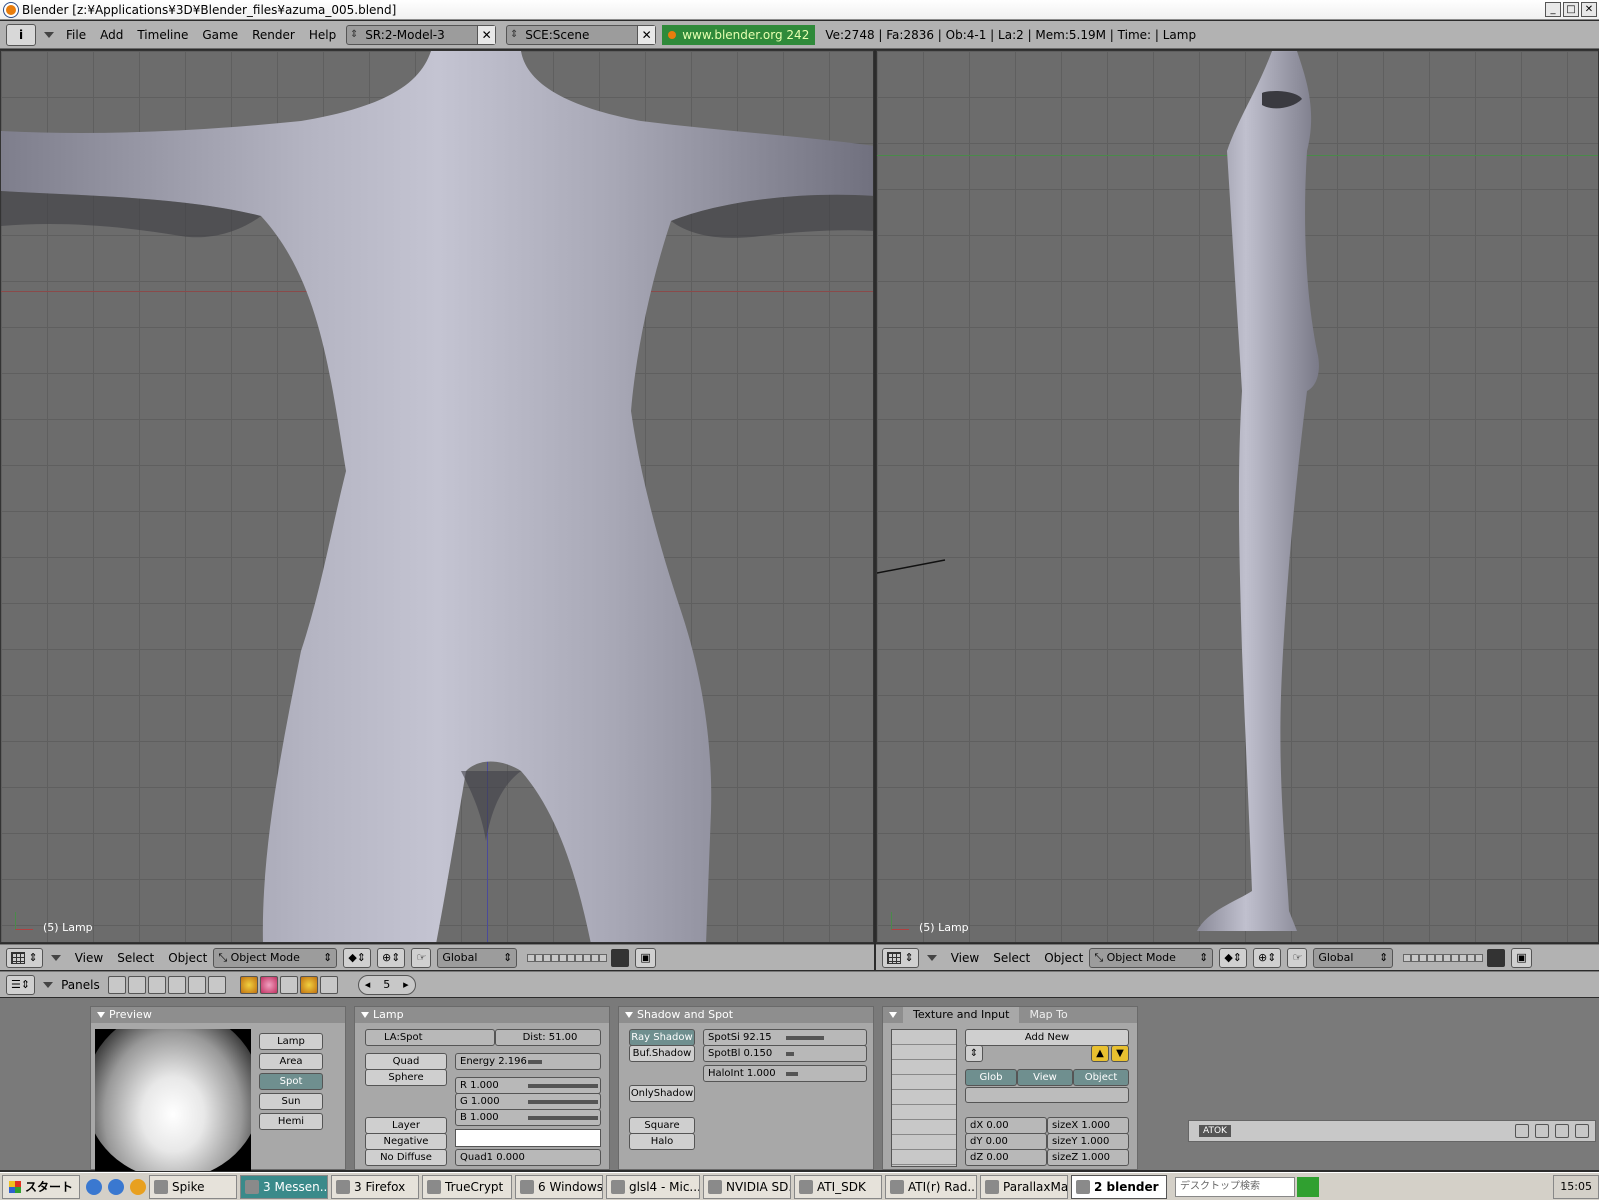 The width and height of the screenshot is (1599, 1200). I want to click on panel-title: Lamp, so click(482, 1015).